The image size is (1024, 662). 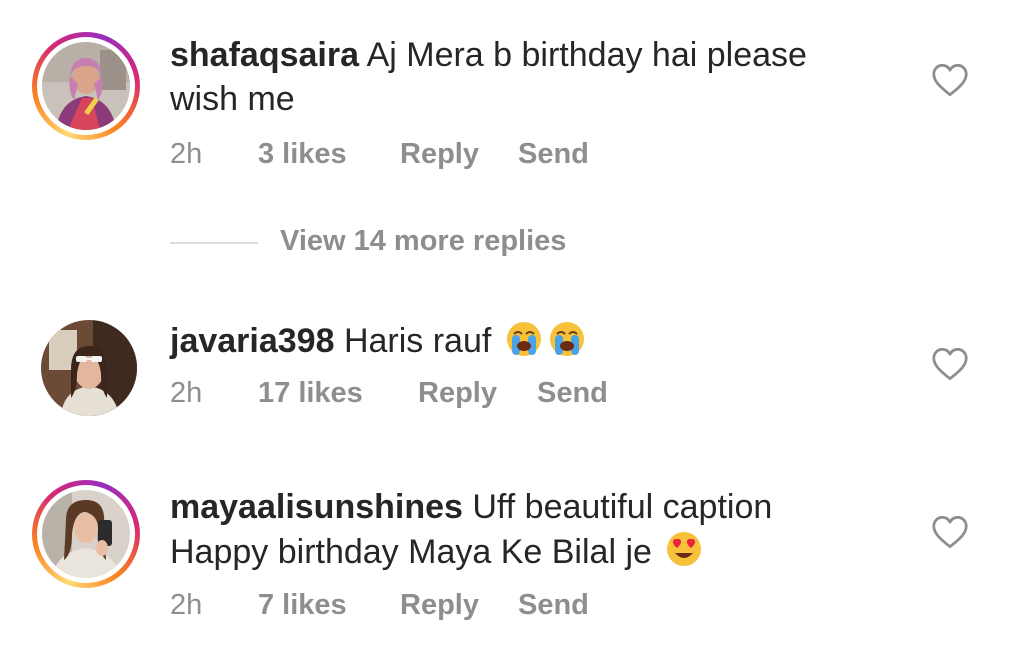 What do you see at coordinates (214, 243) in the screenshot?
I see `replies-divider` at bounding box center [214, 243].